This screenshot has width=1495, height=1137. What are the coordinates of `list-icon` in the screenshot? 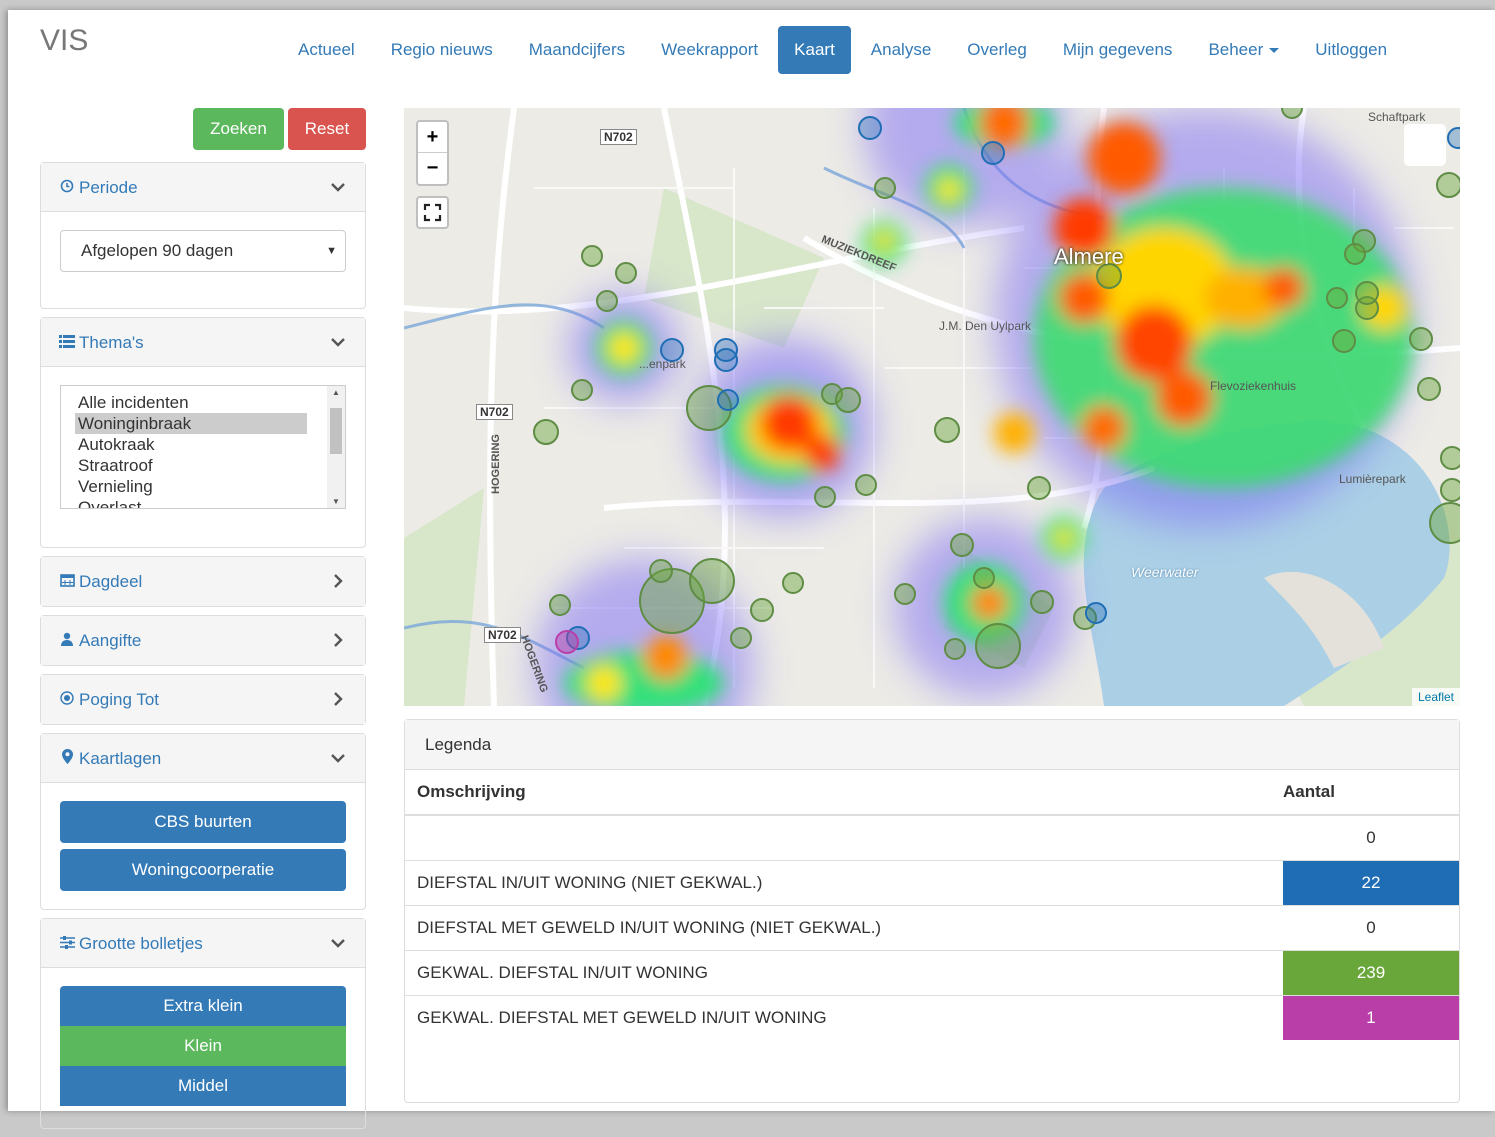 It's located at (67, 342).